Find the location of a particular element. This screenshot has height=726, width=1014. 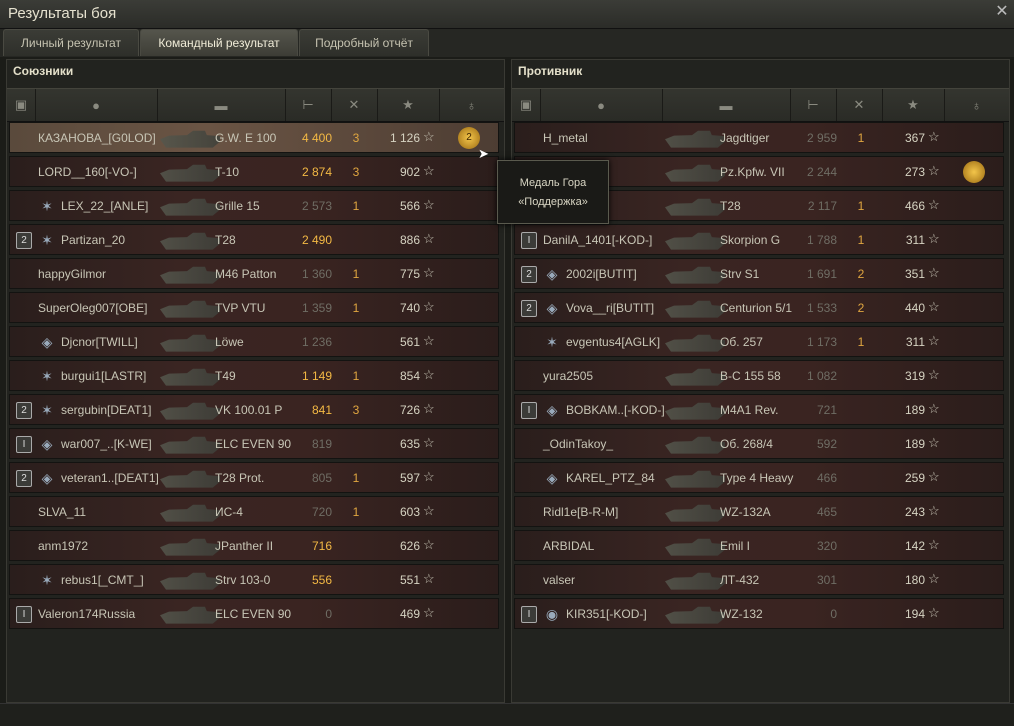

table-row: 2 ◈ 2002i[BUTIT] Strv S1 1 691 2 351 ☆ is located at coordinates (759, 273).